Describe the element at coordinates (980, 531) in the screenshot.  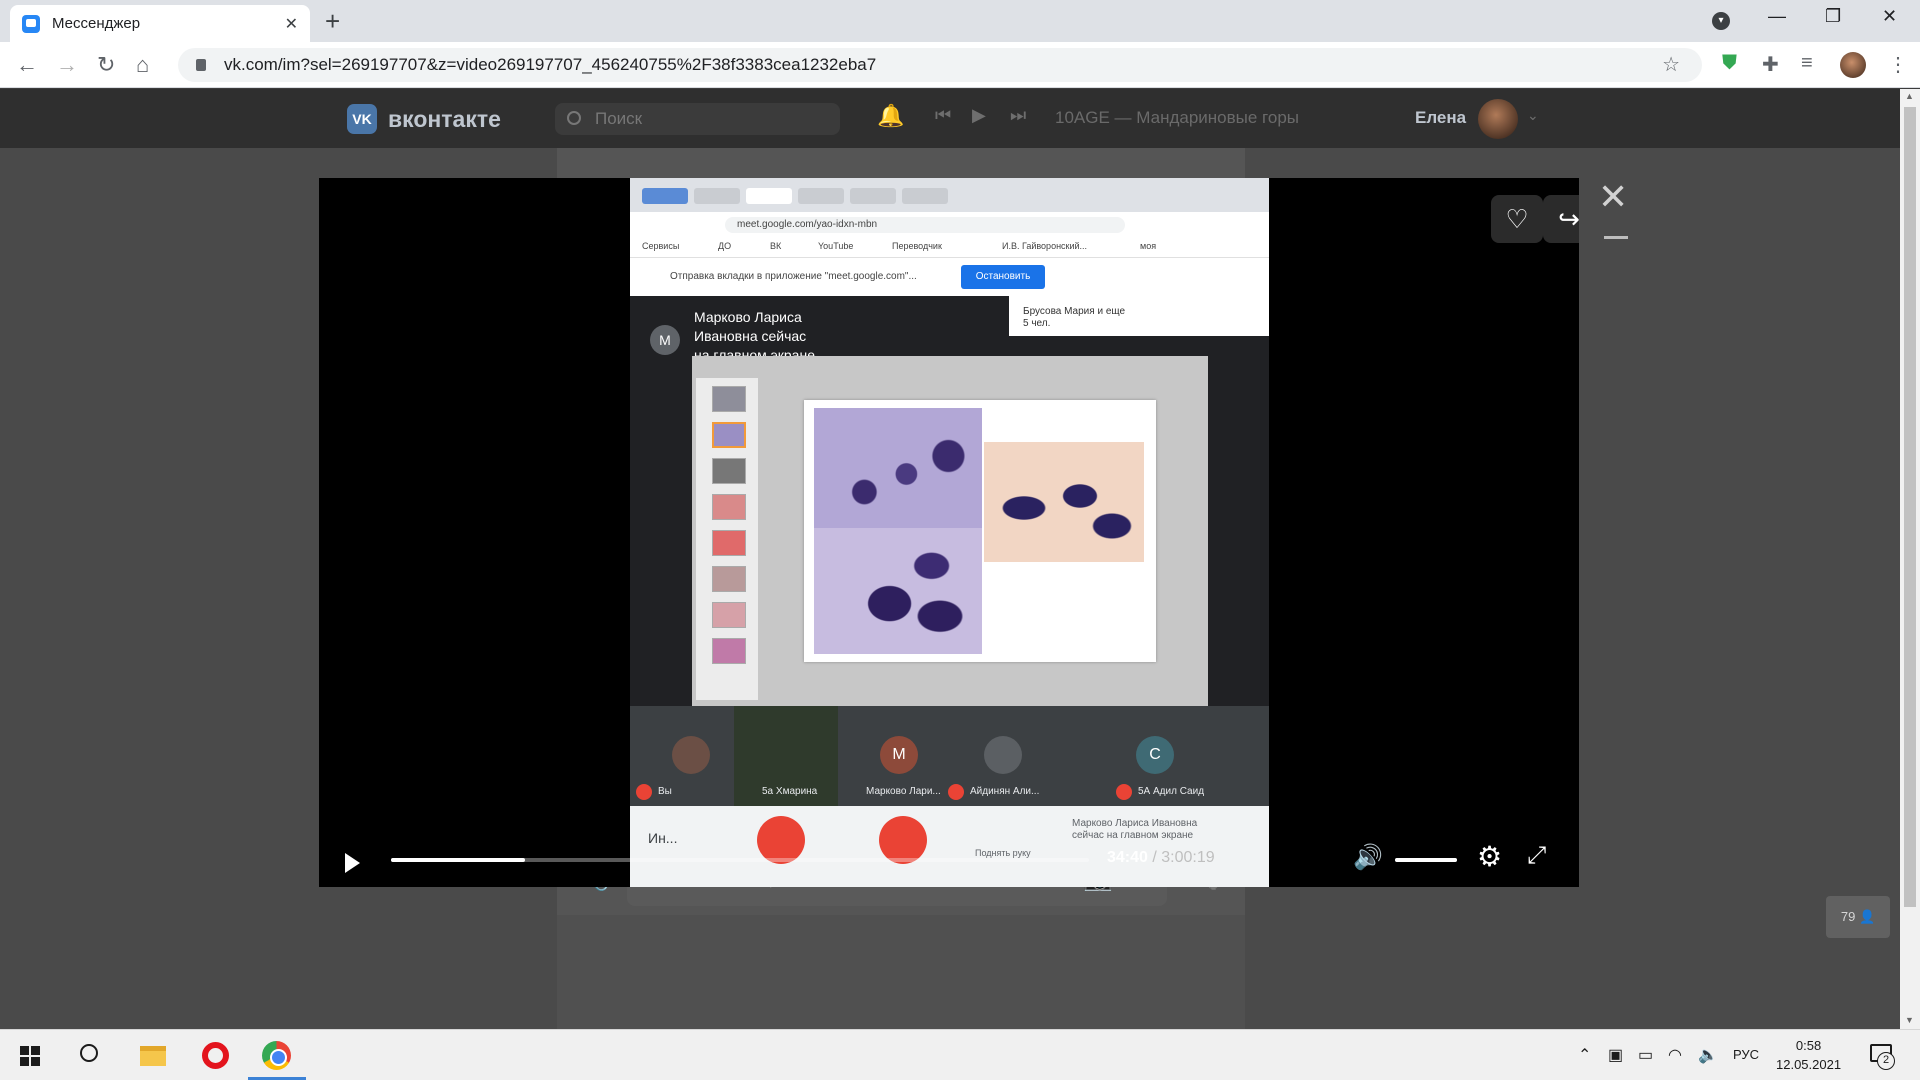
I see `frame-current-slide` at that location.